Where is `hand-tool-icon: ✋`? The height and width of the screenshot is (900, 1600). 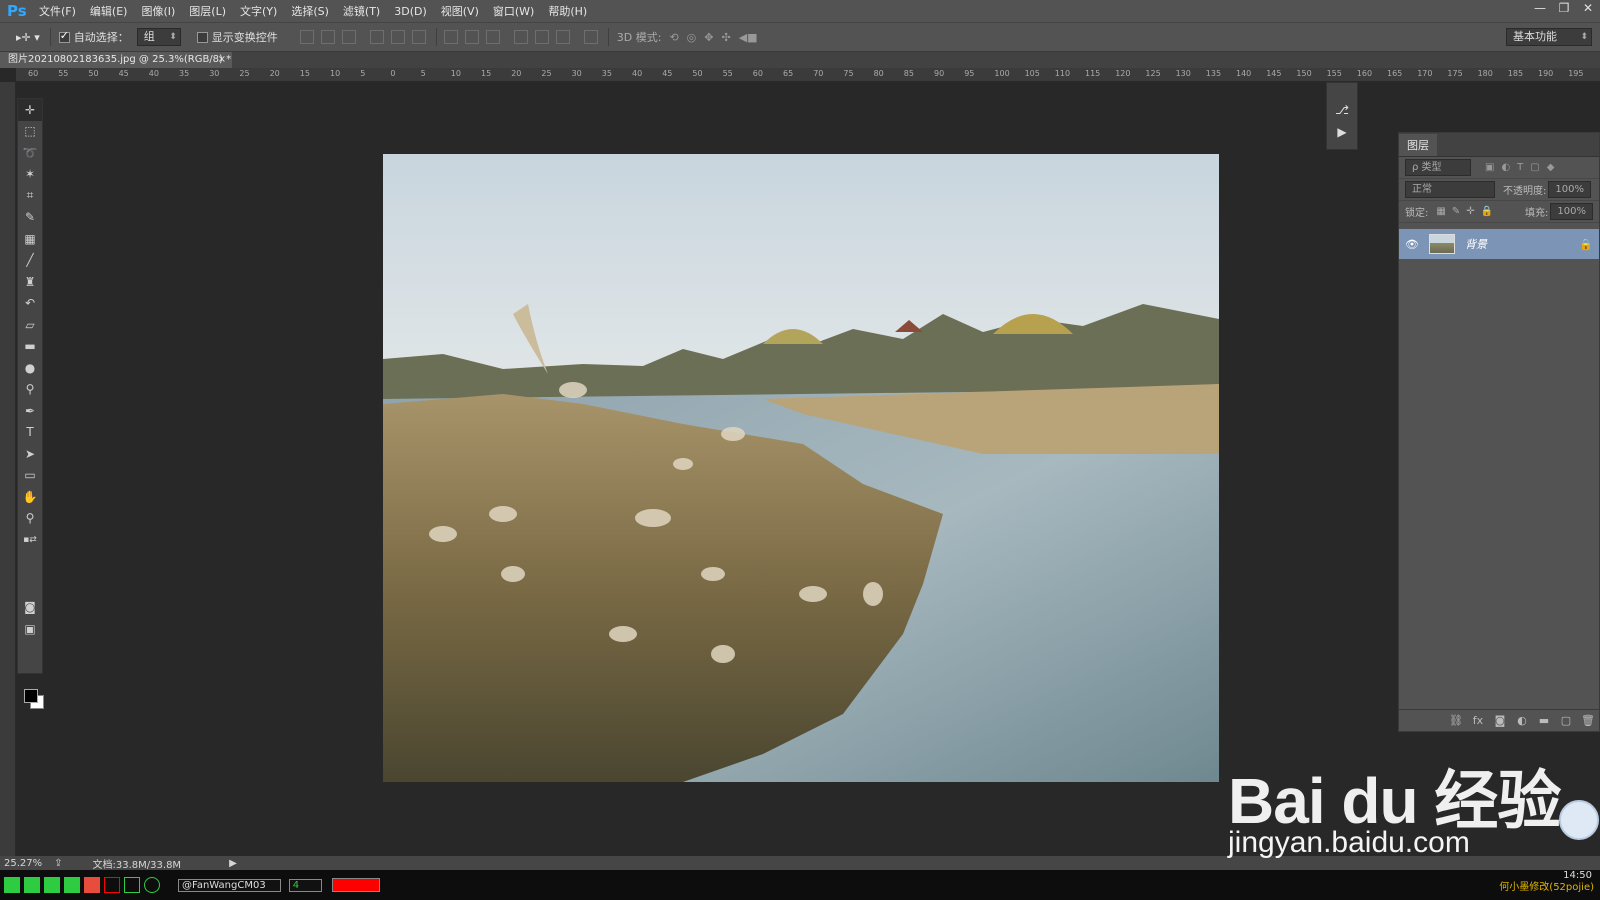
hand-tool-icon: ✋ is located at coordinates (30, 497).